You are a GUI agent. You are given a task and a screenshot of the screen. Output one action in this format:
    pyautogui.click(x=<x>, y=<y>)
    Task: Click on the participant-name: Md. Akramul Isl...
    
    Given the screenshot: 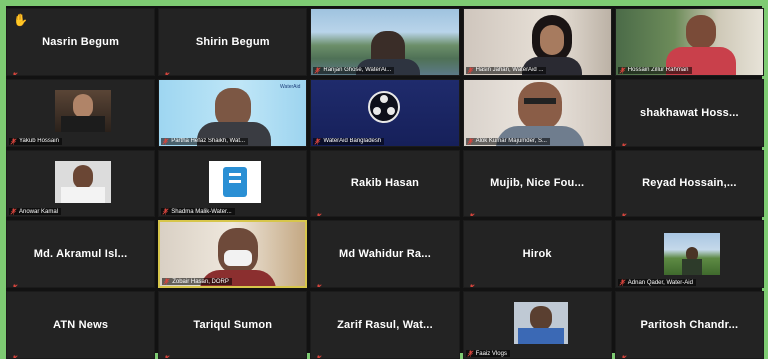 What is the action you would take?
    pyautogui.click(x=80, y=254)
    